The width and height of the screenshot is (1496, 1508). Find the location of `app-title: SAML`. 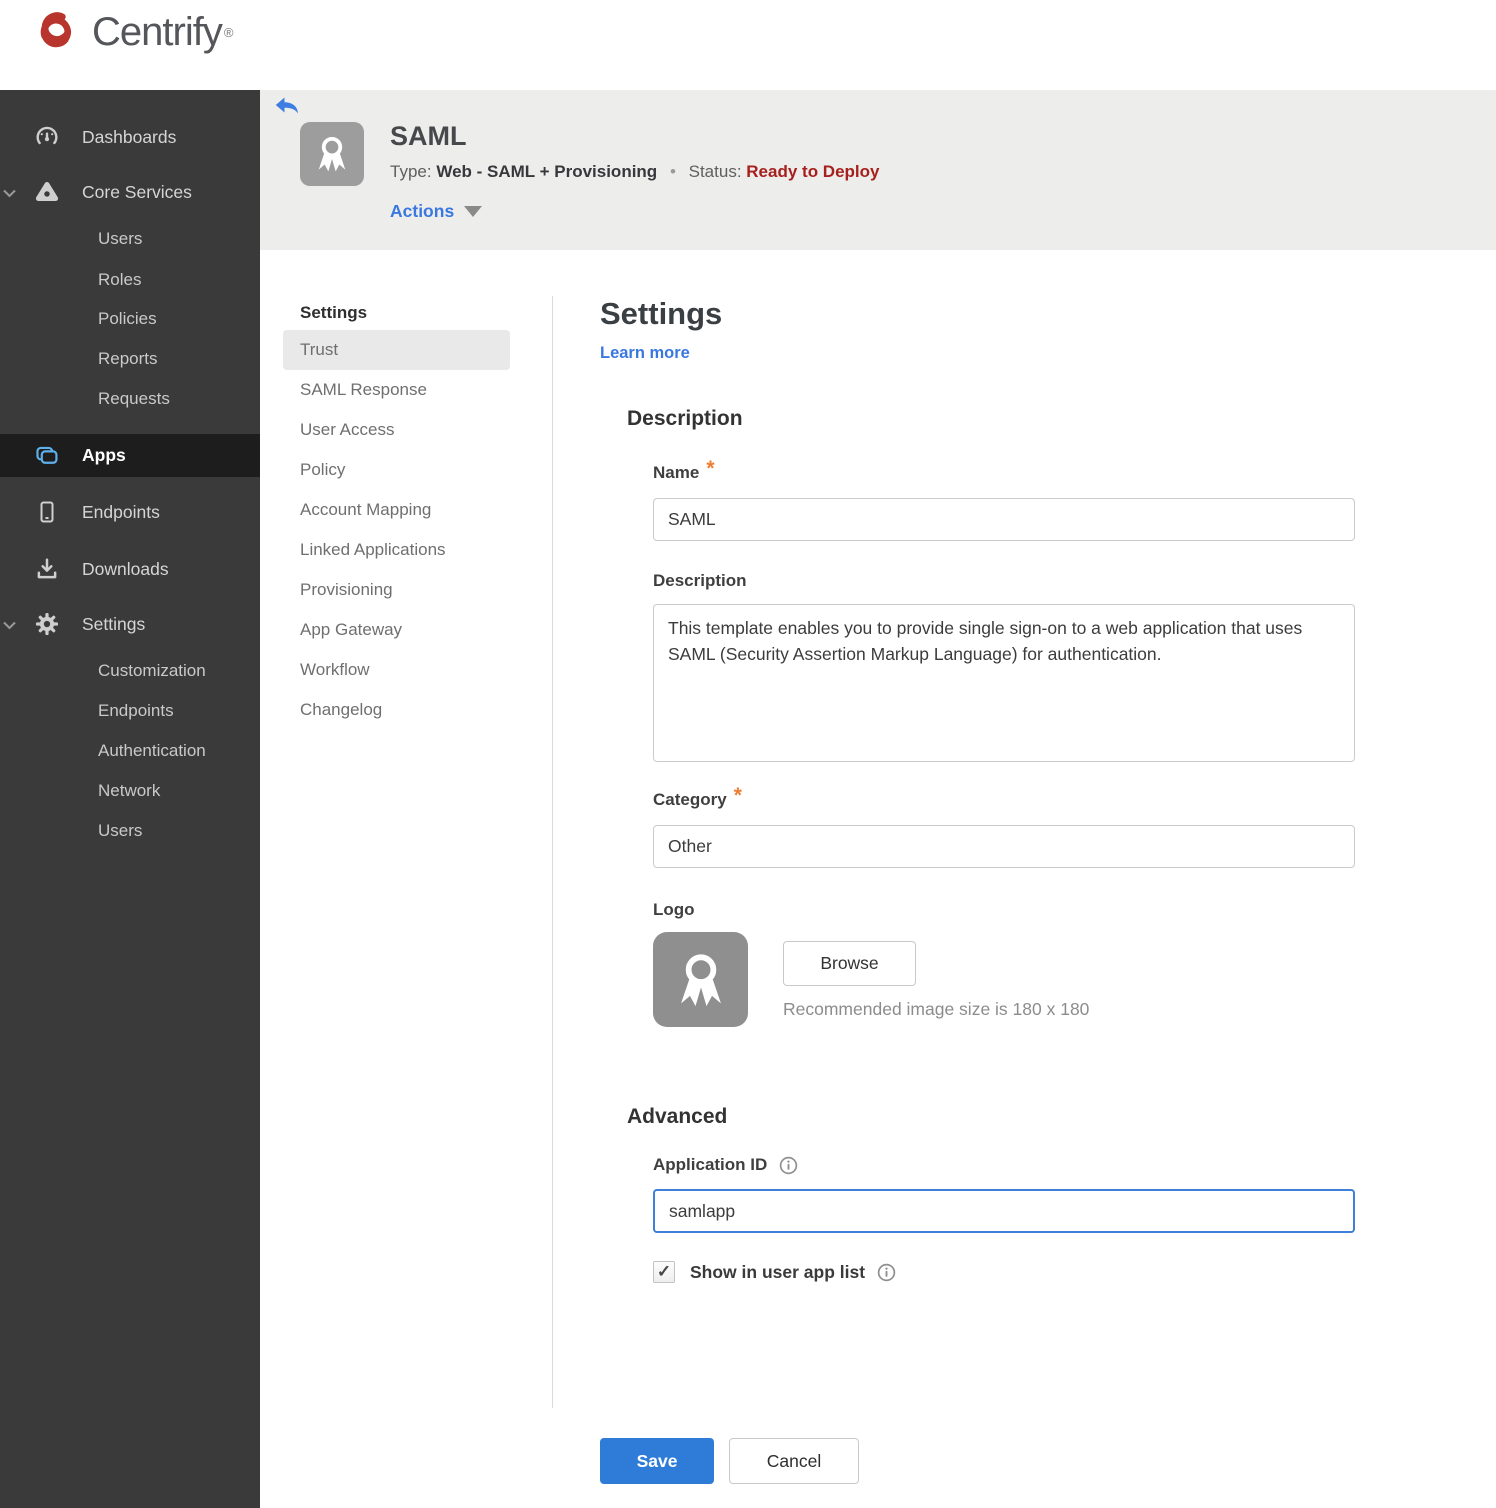

app-title: SAML is located at coordinates (428, 136).